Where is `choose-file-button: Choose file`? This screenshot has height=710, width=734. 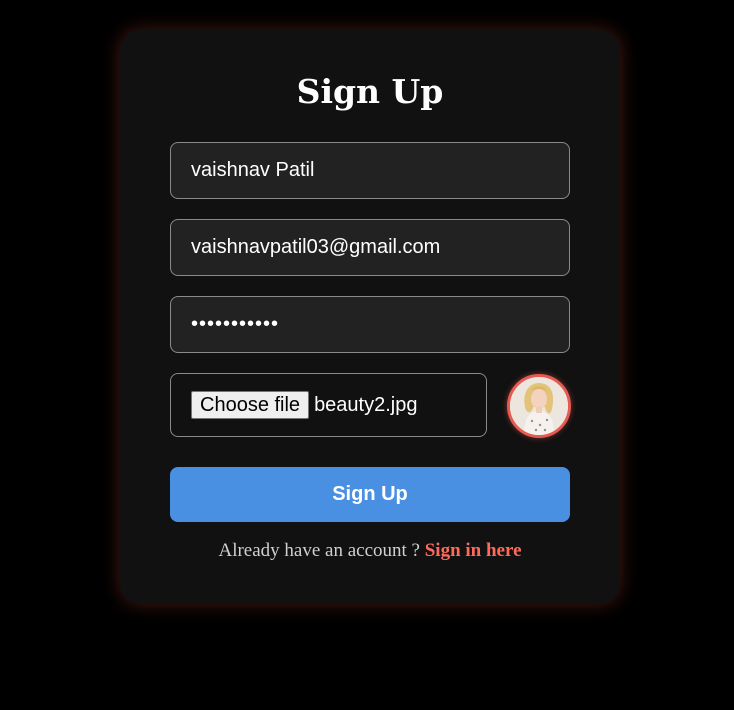 choose-file-button: Choose file is located at coordinates (250, 405).